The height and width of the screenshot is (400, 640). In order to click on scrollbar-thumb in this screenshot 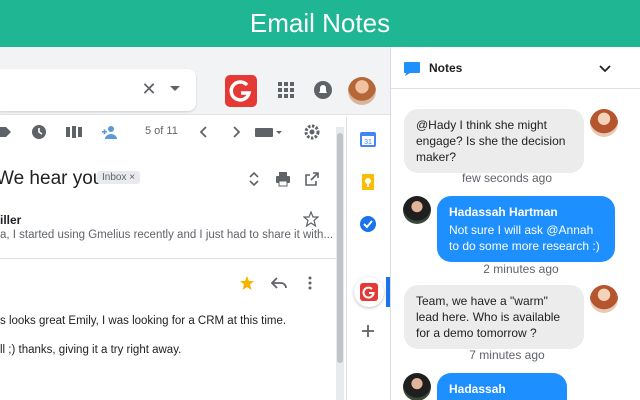, I will do `click(340, 248)`.